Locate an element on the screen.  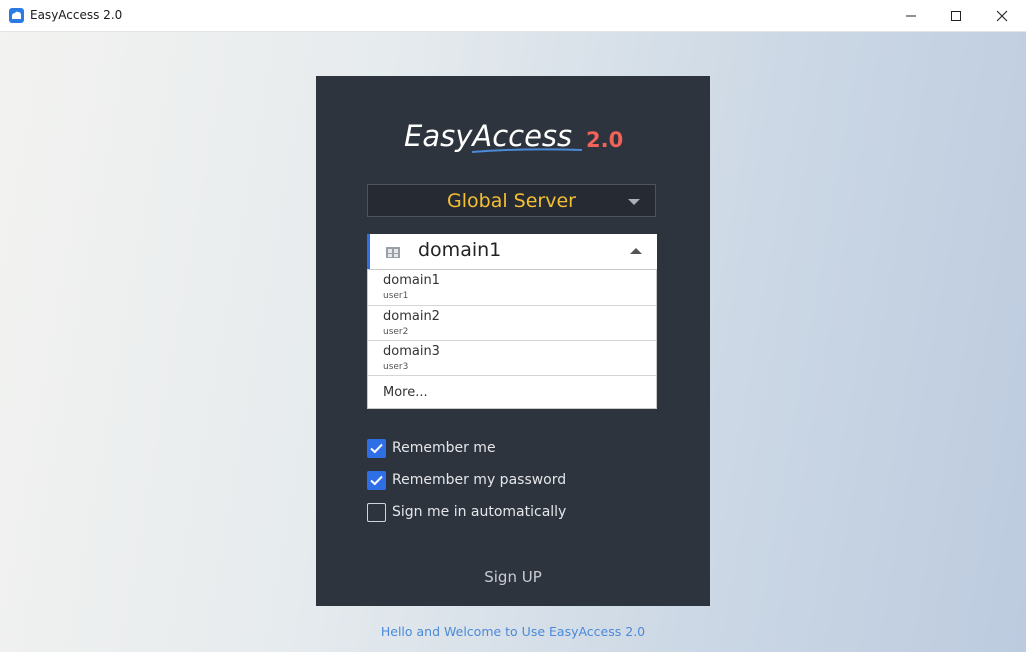
server-select-value: Global Server is located at coordinates (511, 201).